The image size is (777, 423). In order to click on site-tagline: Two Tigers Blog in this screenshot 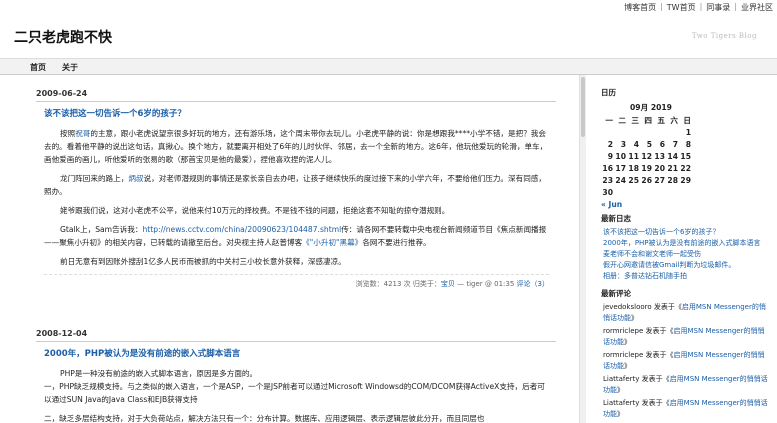, I will do `click(724, 36)`.